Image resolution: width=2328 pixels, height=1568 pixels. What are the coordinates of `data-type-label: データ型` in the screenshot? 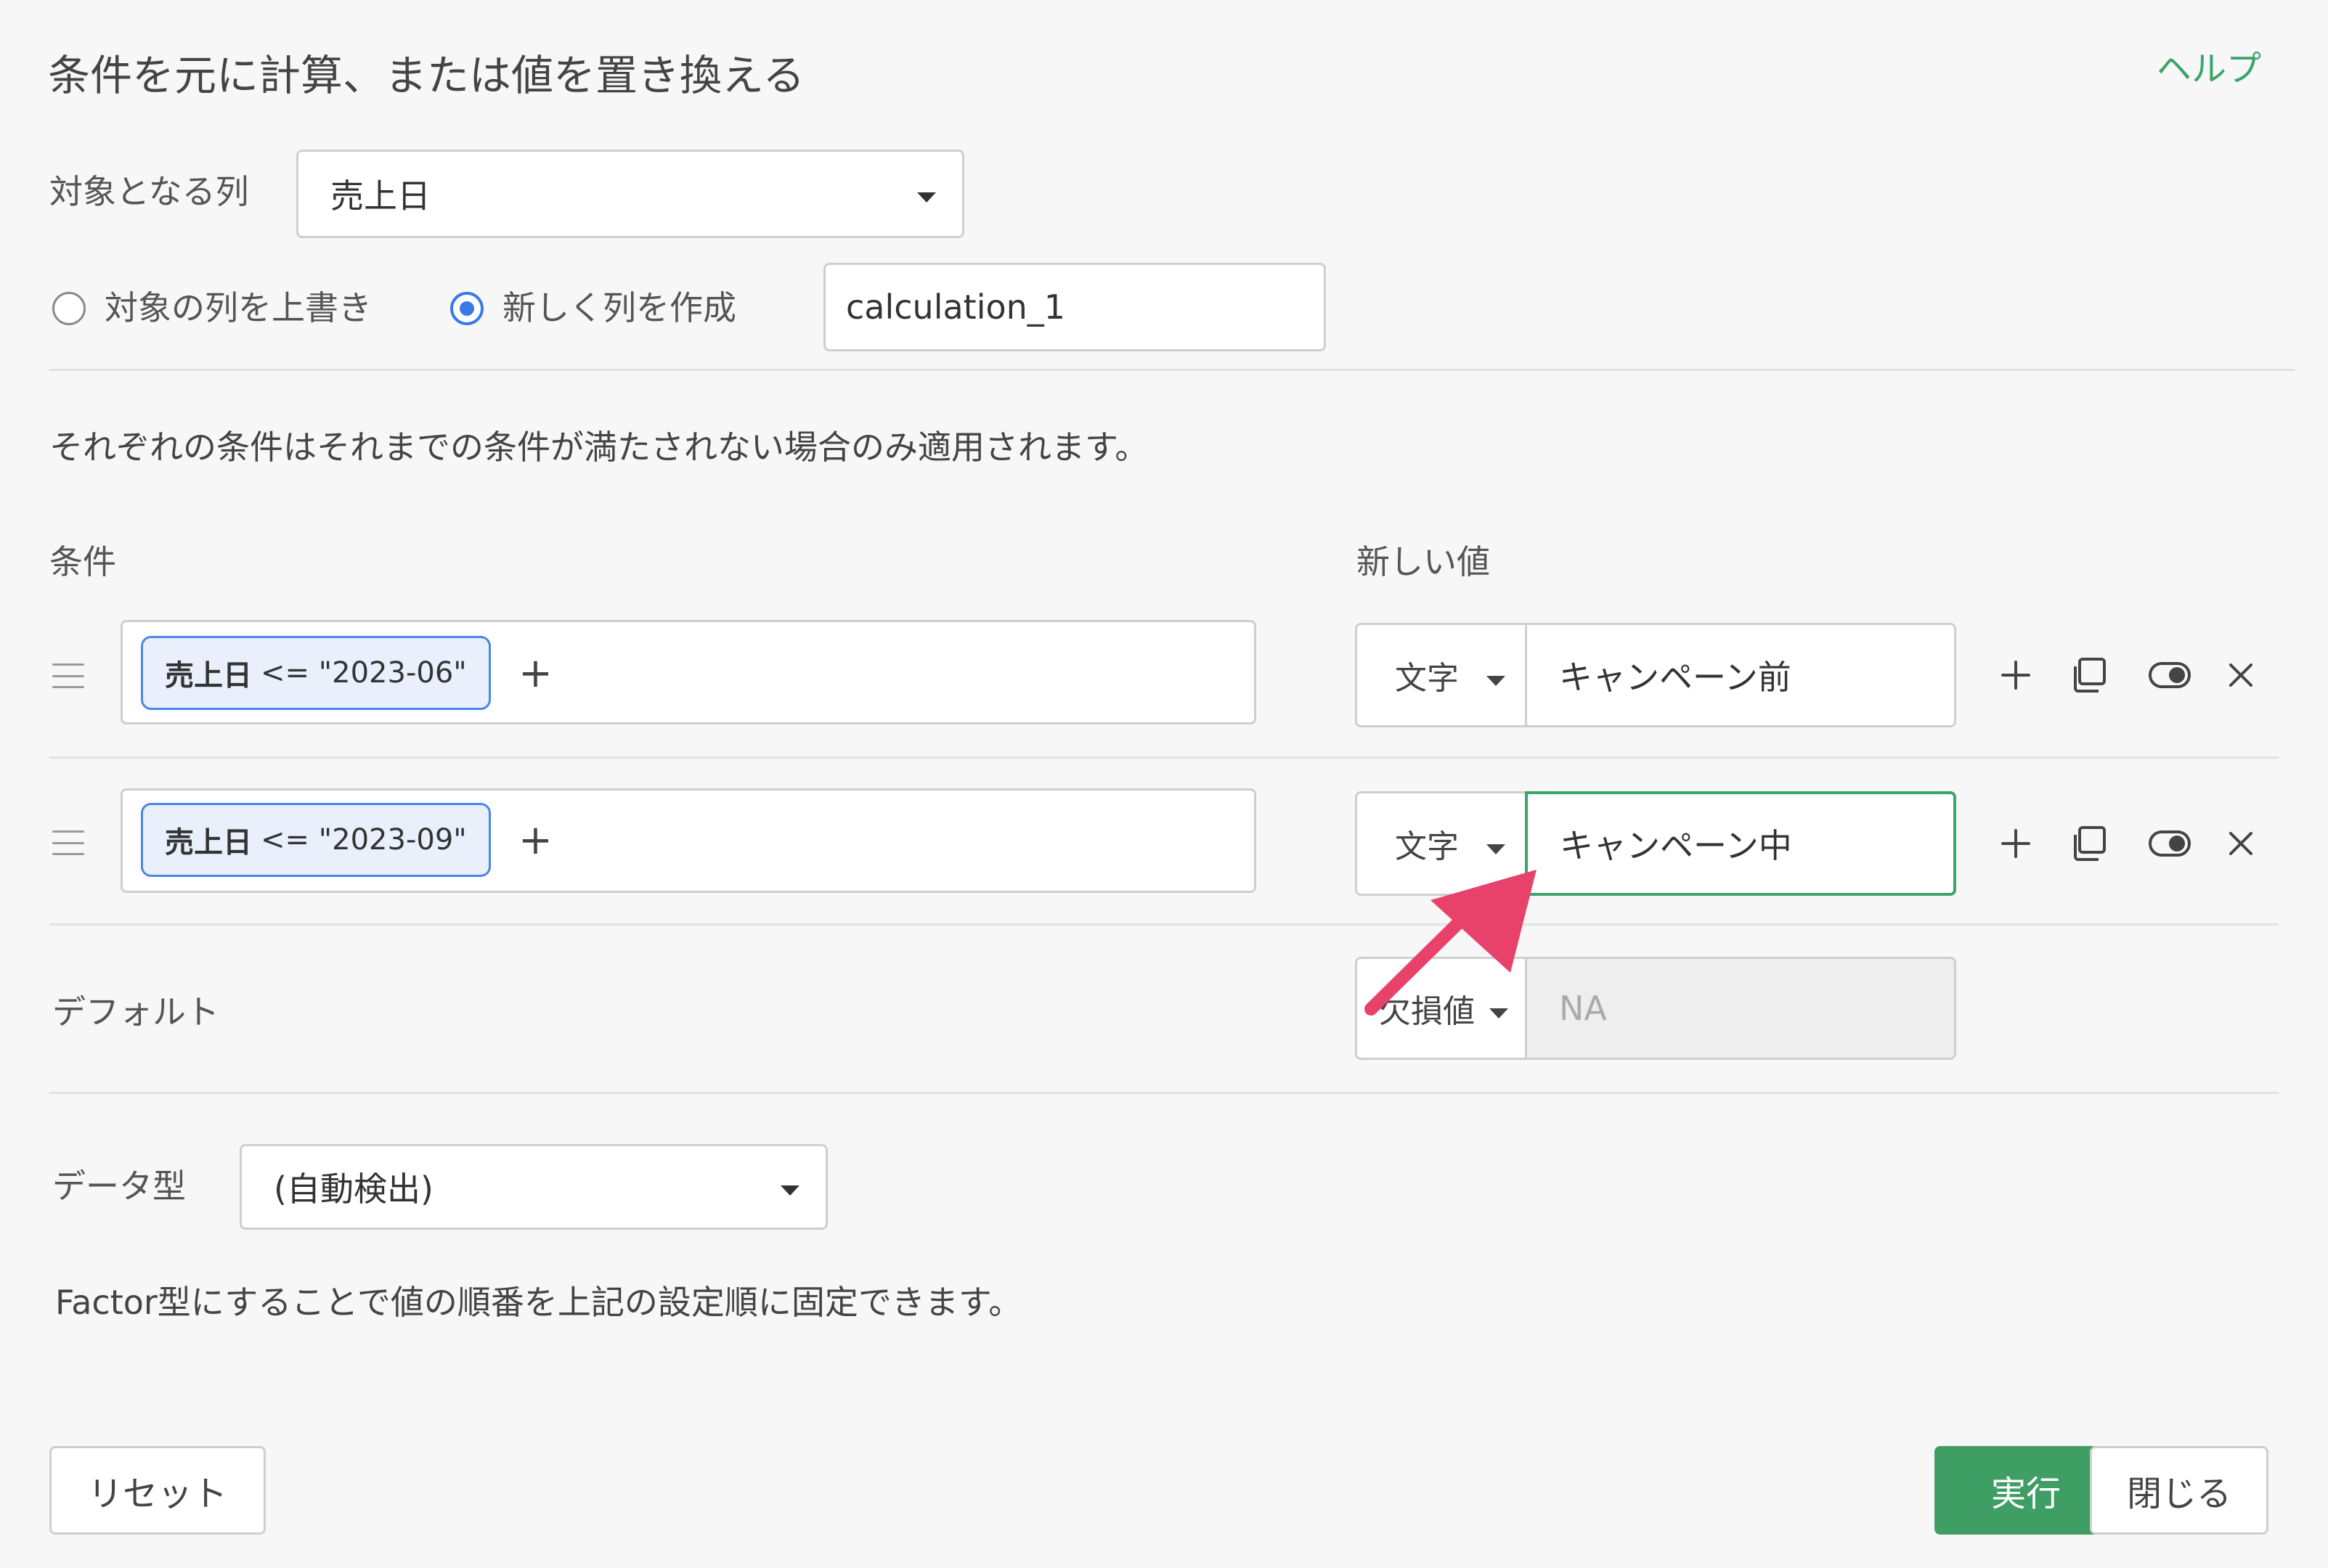 It's located at (119, 1187).